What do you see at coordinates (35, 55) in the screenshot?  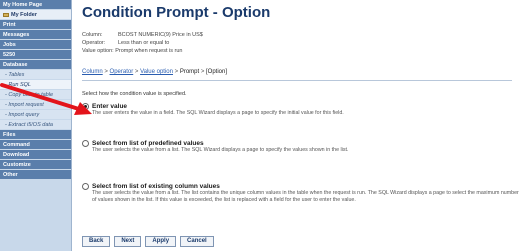 I see `nav-5250: 5250` at bounding box center [35, 55].